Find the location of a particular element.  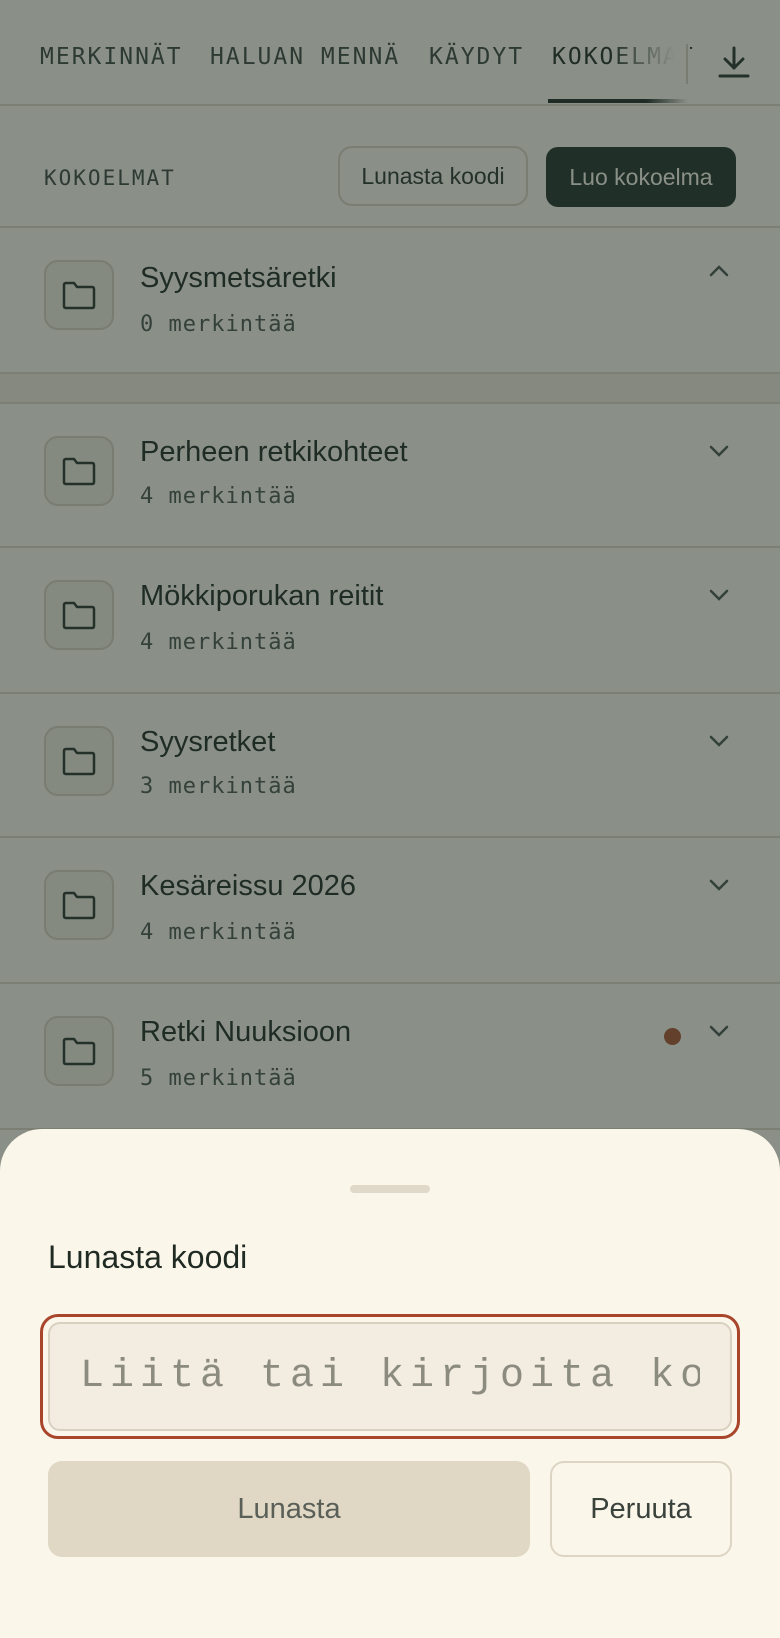

cancel-button: Peruuta is located at coordinates (641, 1509).